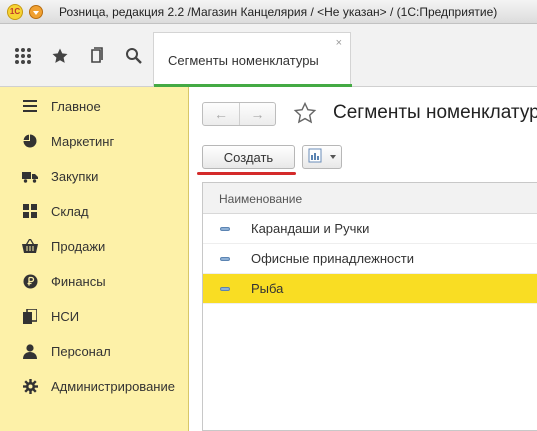 The width and height of the screenshot is (537, 431). What do you see at coordinates (113, 386) in the screenshot?
I see `sidebar-item-label: Администрирование` at bounding box center [113, 386].